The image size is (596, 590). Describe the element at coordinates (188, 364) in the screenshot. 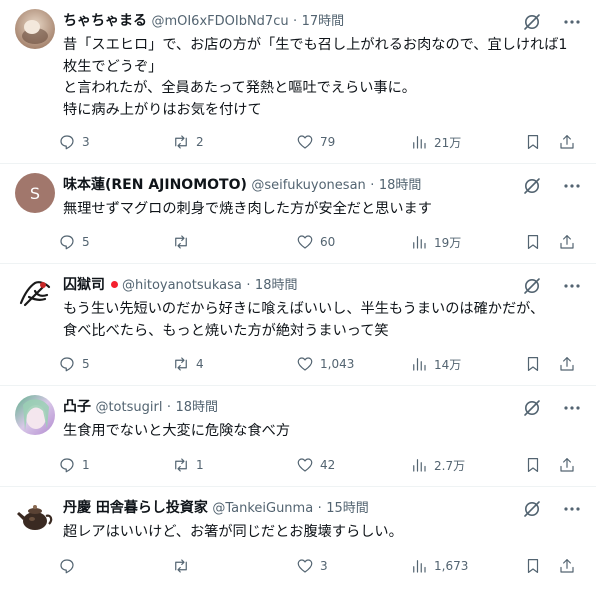

I see `repost-button: 4` at that location.